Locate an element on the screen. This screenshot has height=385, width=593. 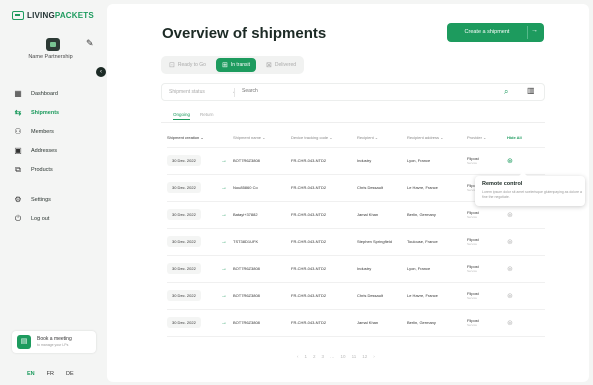
cell-date: 30 Dec. 2022 is located at coordinates (194, 242).